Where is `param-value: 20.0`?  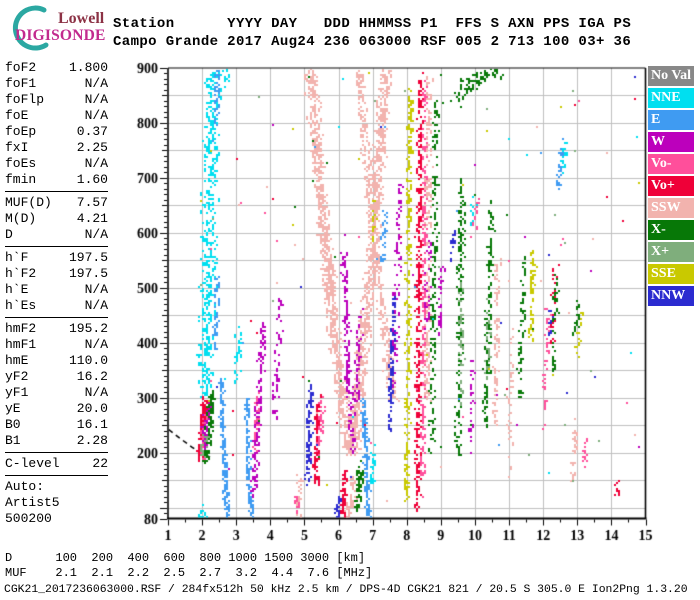 param-value: 20.0 is located at coordinates (92, 408).